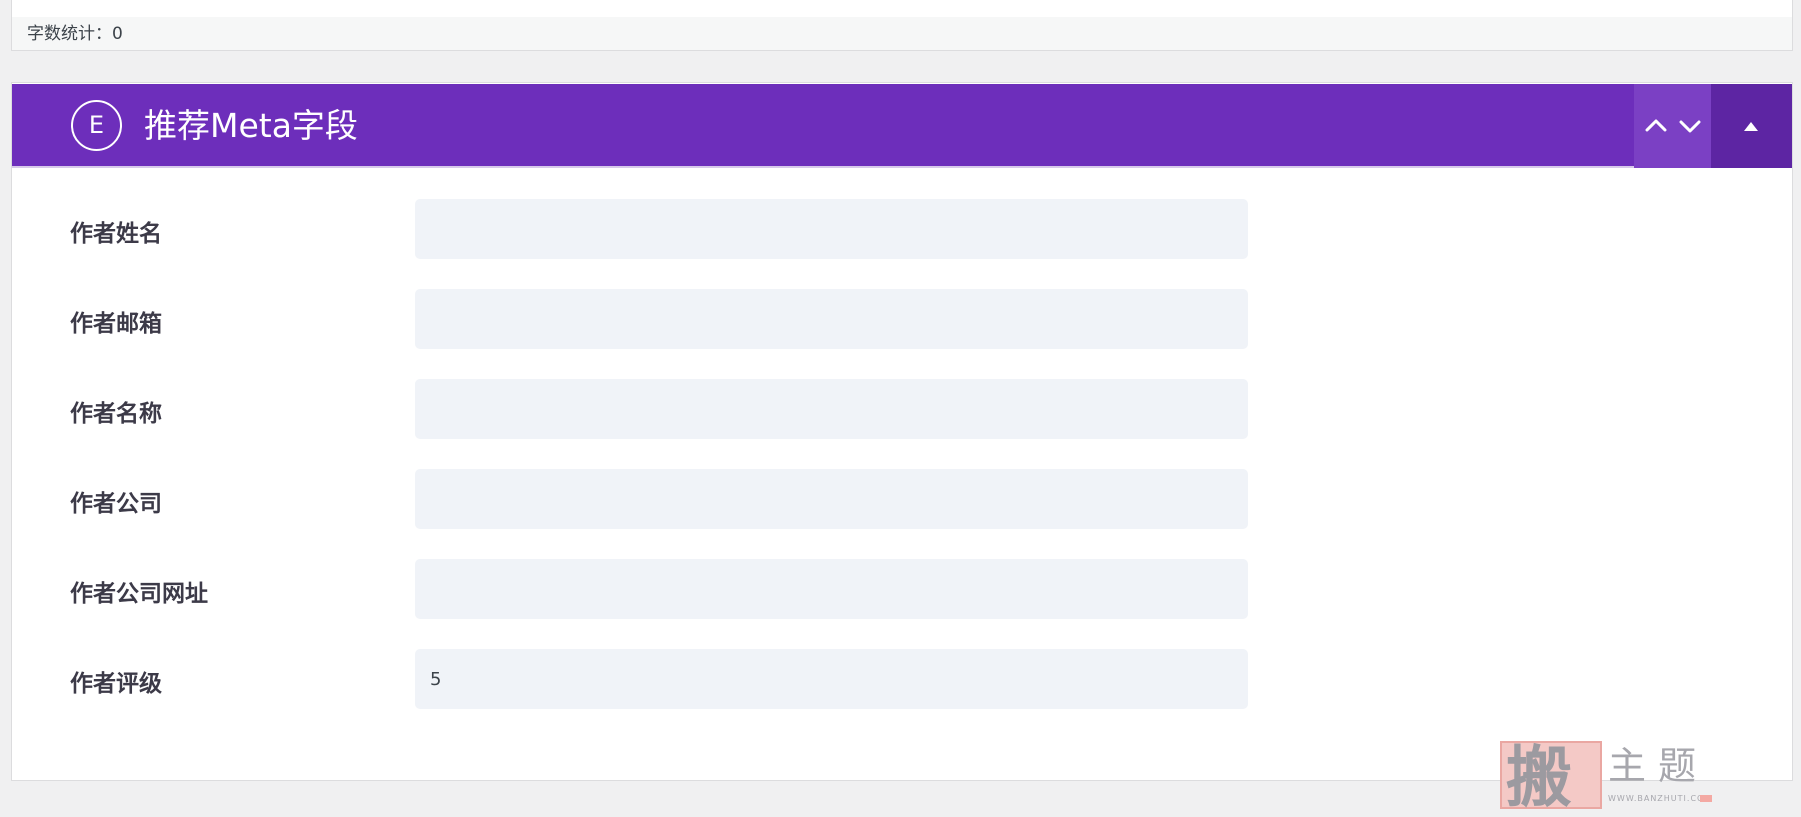 This screenshot has width=1801, height=817. Describe the element at coordinates (116, 234) in the screenshot. I see `field-label: 作者姓名` at that location.